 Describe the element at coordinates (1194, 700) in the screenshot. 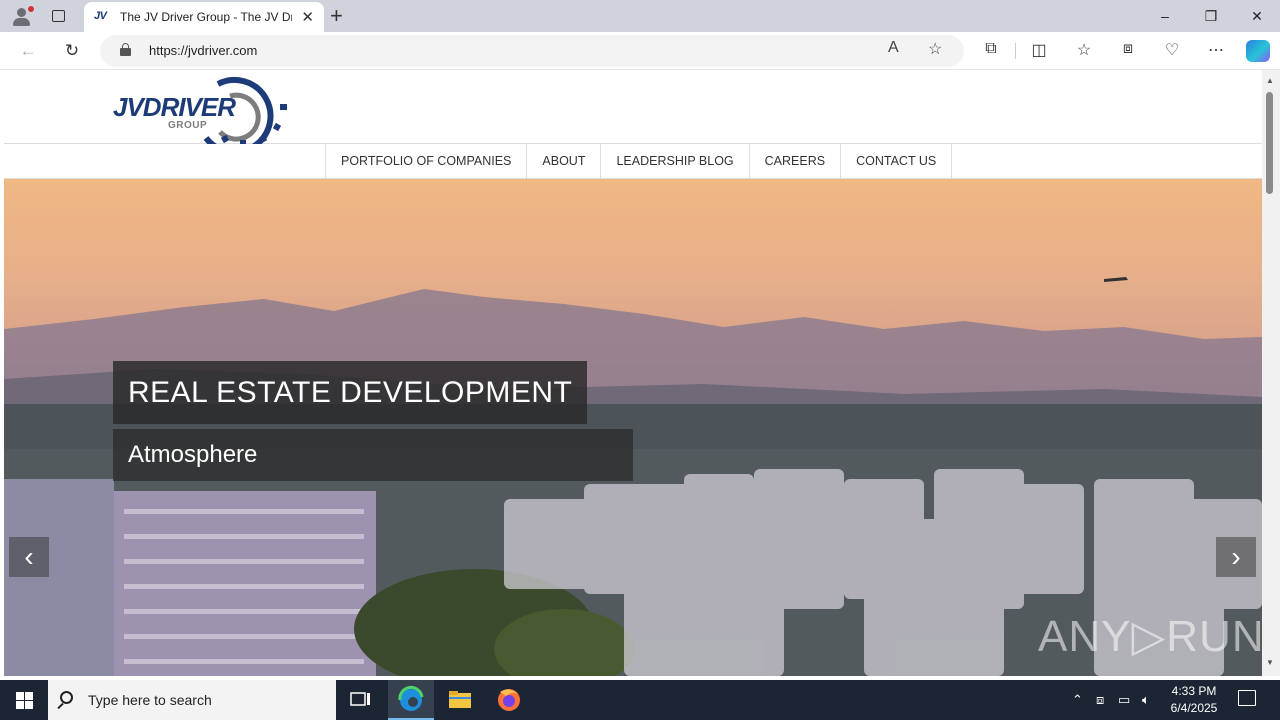

I see `taskbar-clock: 4:33 PM 6/4/2025` at that location.